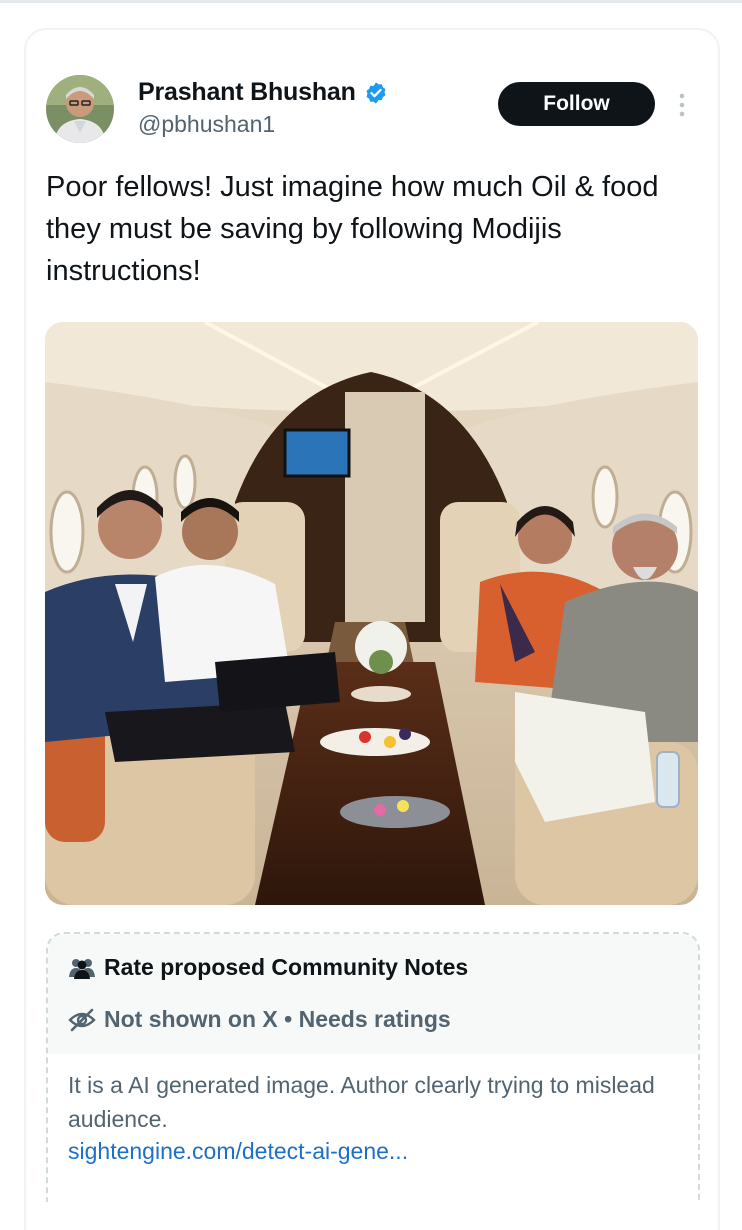 The image size is (742, 1230). Describe the element at coordinates (371, 1) in the screenshot. I see `top-divider` at that location.